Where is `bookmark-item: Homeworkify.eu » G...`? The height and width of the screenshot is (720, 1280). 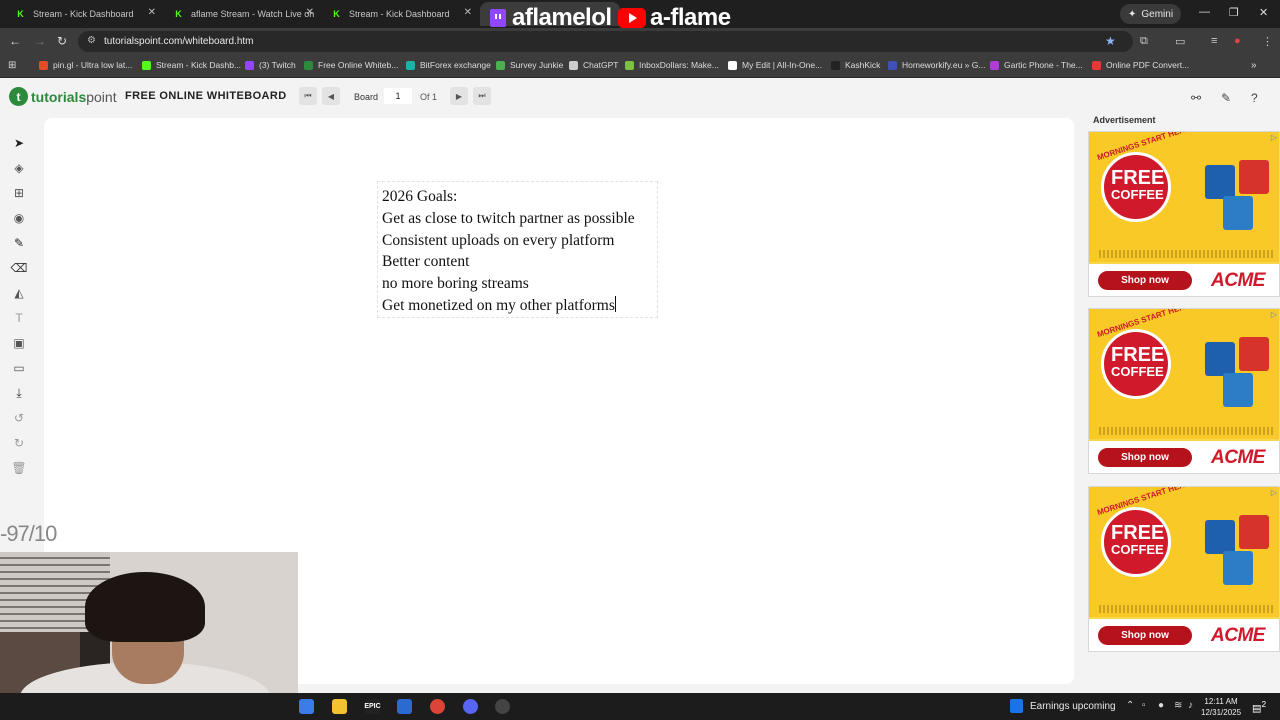 bookmark-item: Homeworkify.eu » G... is located at coordinates (936, 65).